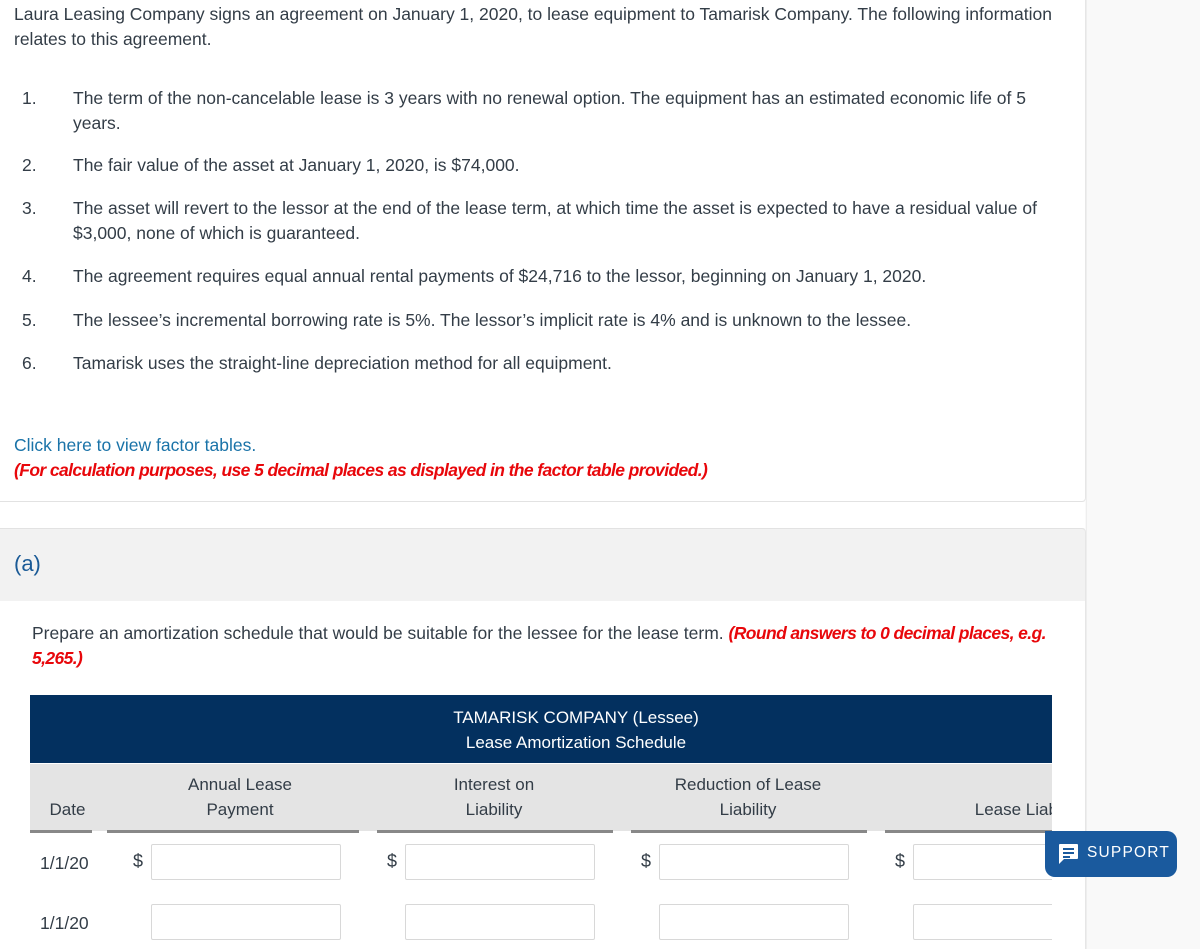  Describe the element at coordinates (542, 515) in the screenshot. I see `section-gap` at that location.